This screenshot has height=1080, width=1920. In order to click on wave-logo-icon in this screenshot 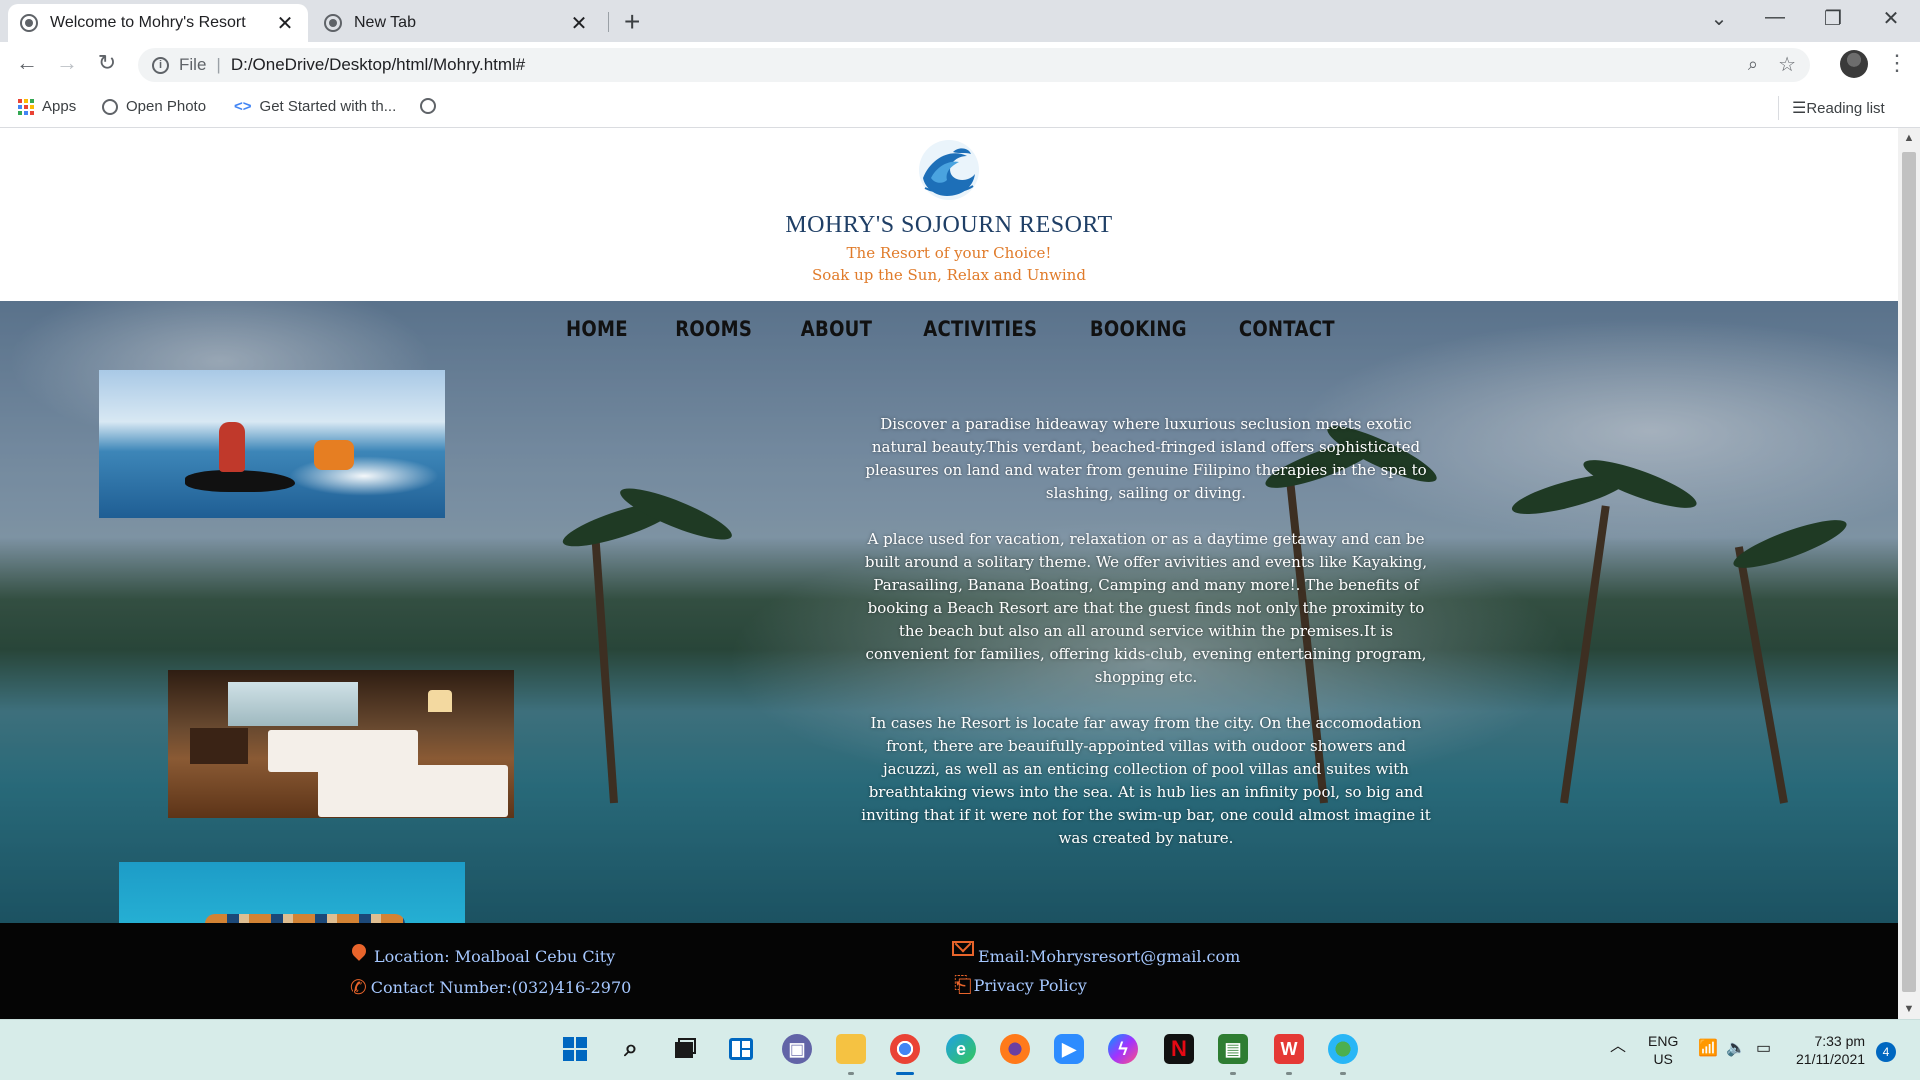, I will do `click(949, 170)`.